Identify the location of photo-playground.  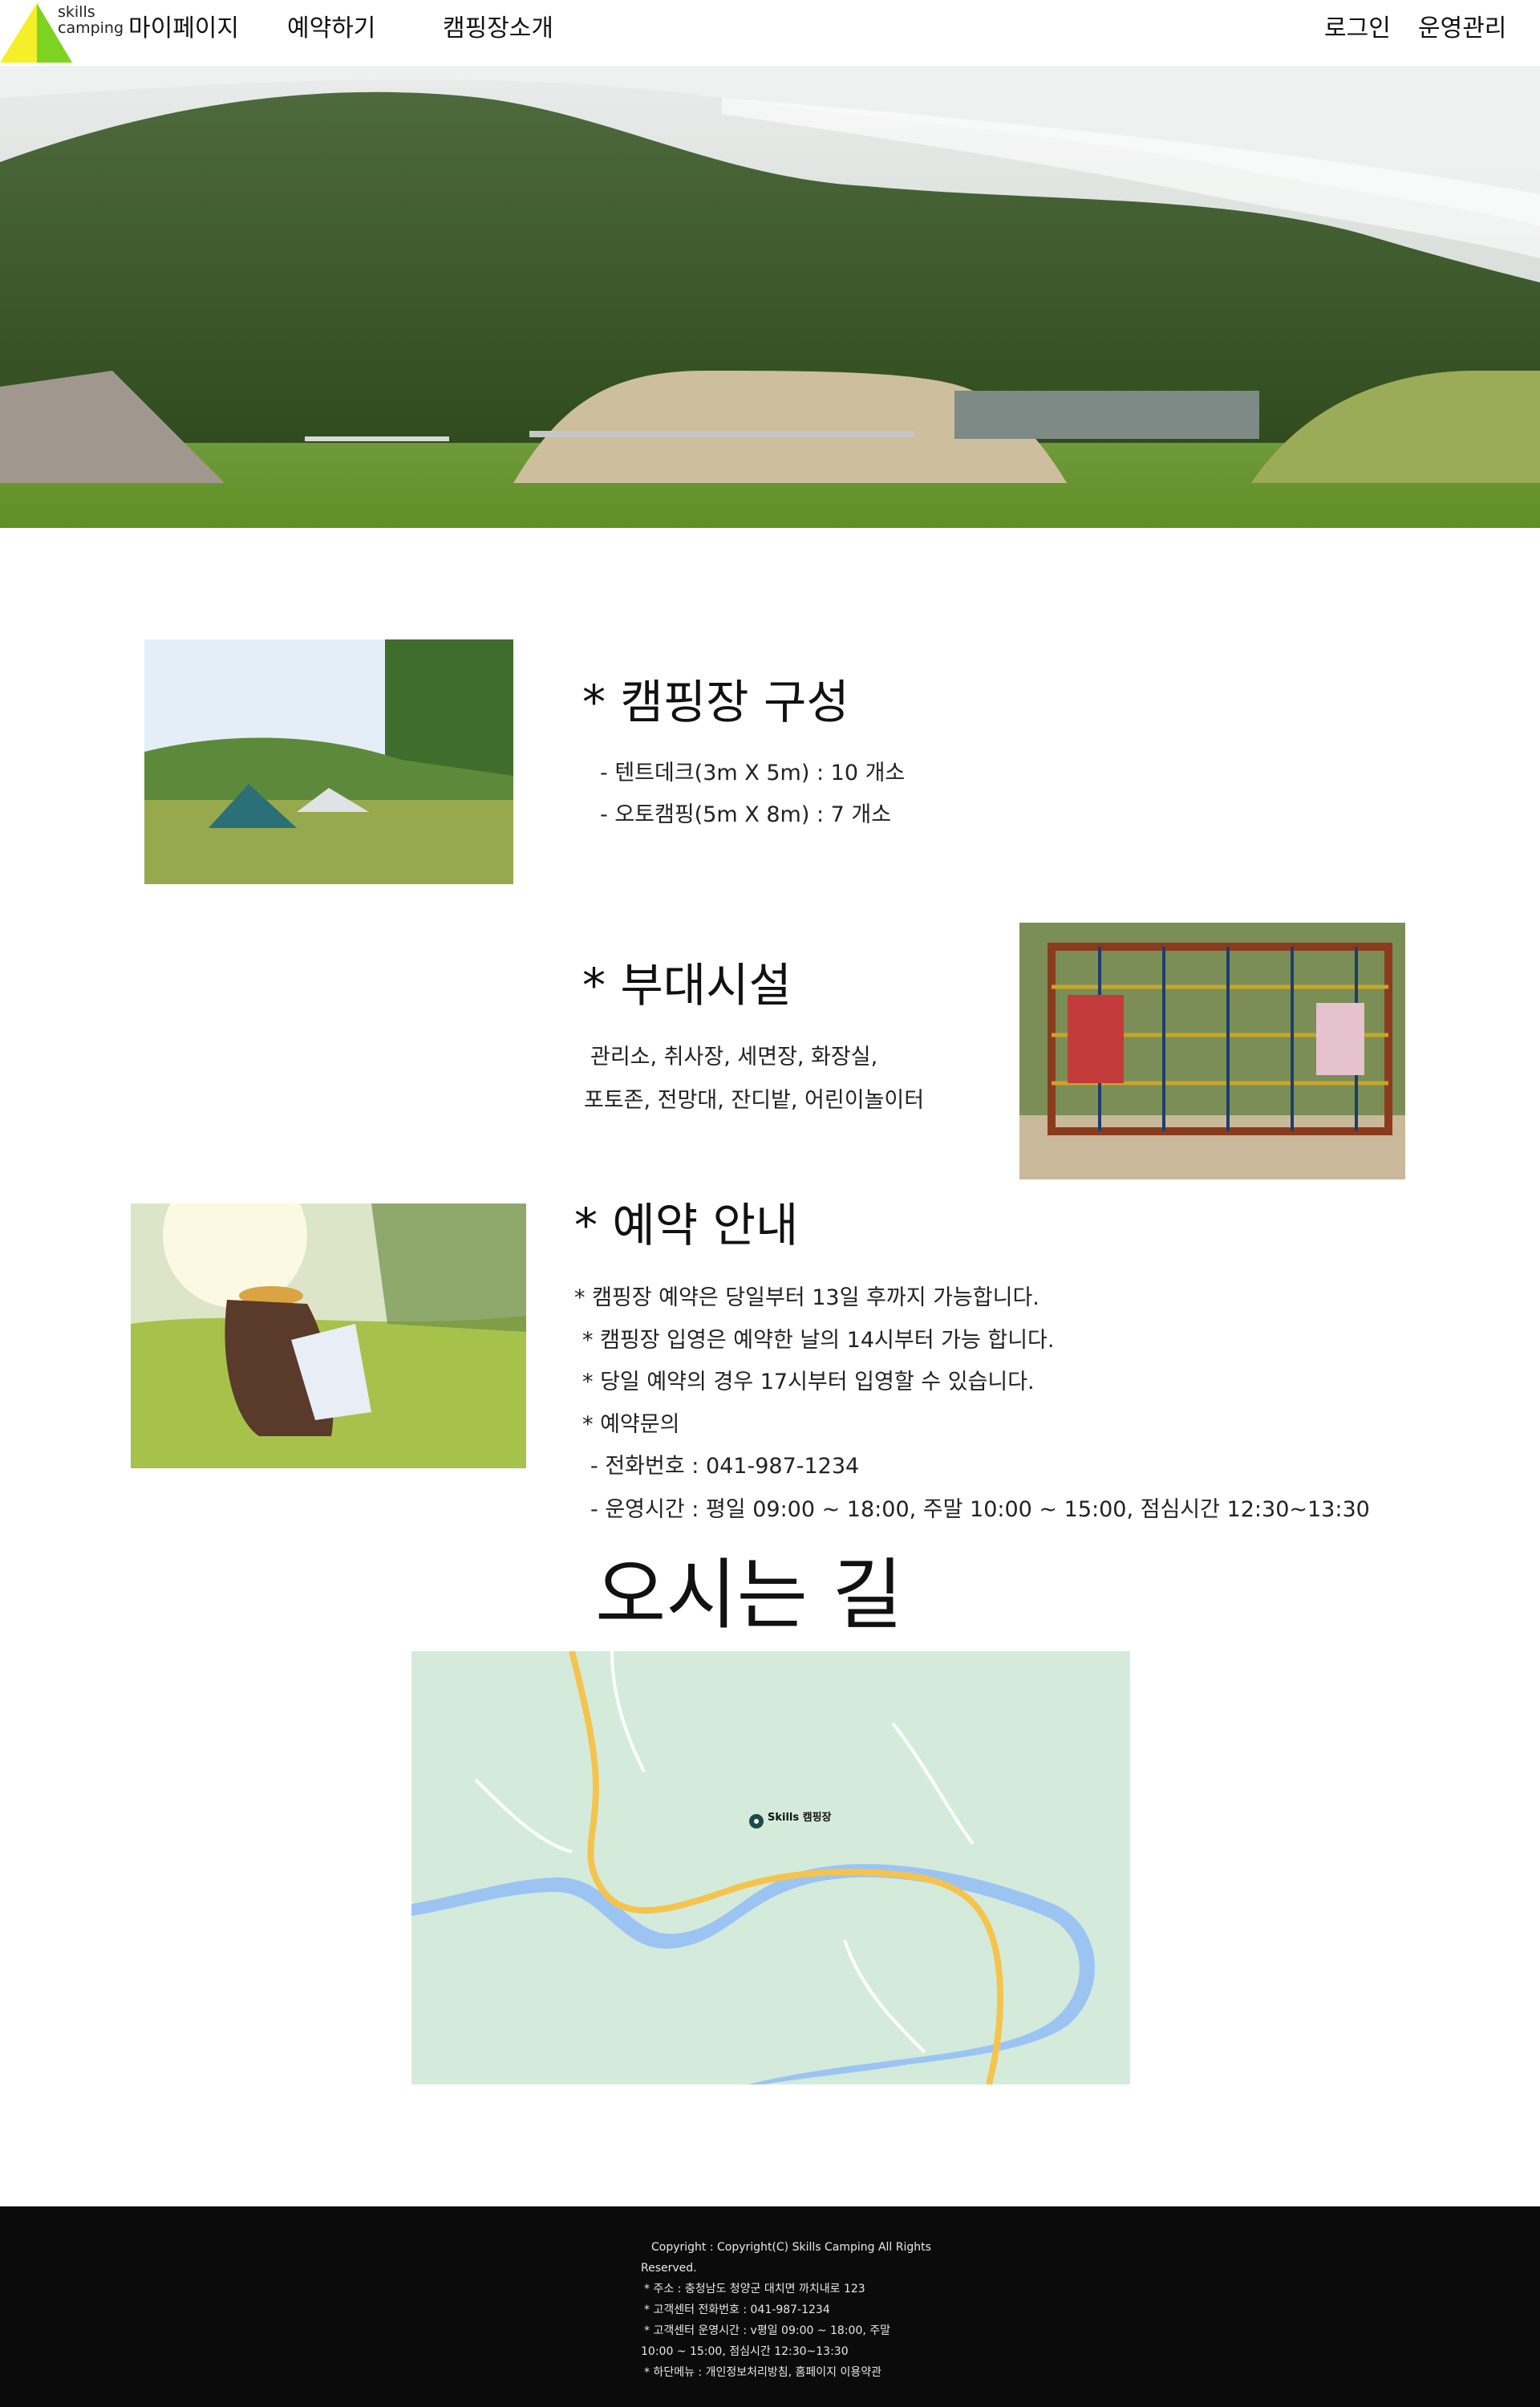
(1212, 1051).